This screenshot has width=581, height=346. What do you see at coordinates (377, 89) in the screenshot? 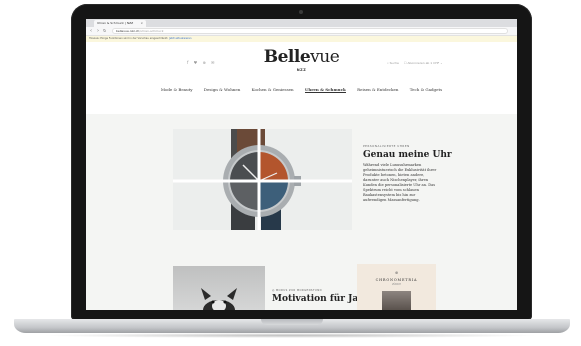
I see `nav-item-reisen: Reisen & Entdecken` at bounding box center [377, 89].